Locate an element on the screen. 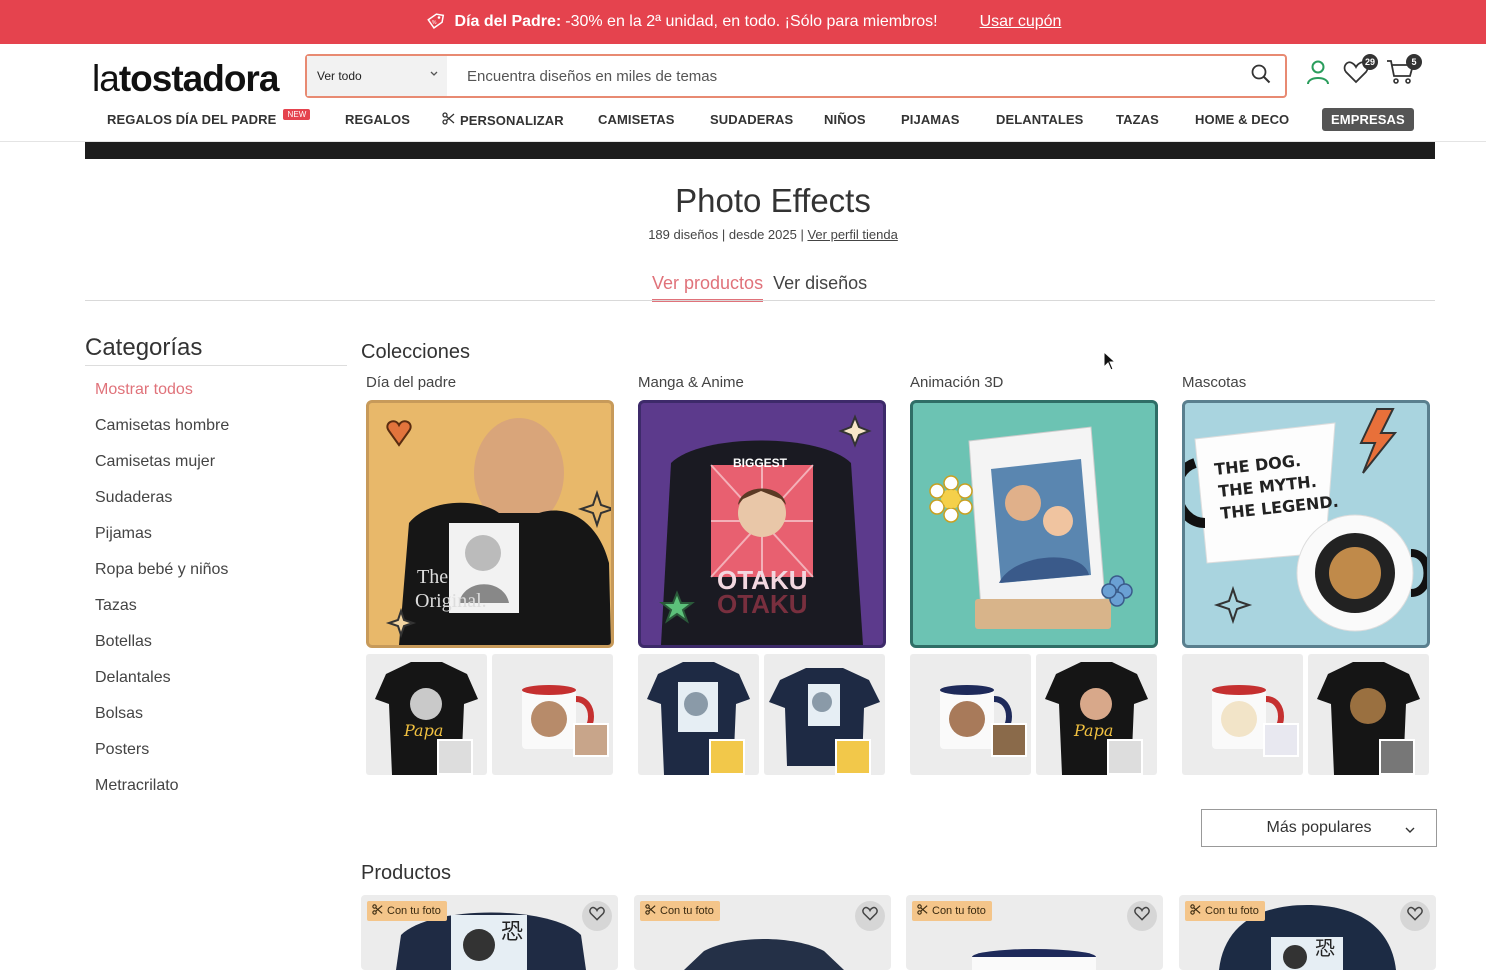 Image resolution: width=1486 pixels, height=970 pixels. tshirt-image is located at coordinates (698, 718).